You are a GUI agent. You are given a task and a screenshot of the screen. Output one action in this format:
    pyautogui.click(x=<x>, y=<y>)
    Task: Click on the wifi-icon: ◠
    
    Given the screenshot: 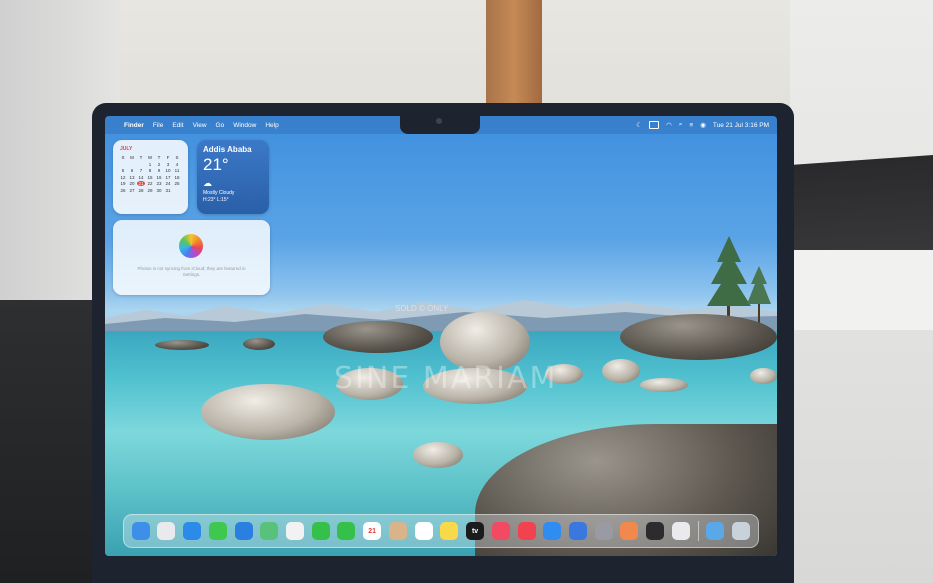 What is the action you would take?
    pyautogui.click(x=669, y=125)
    